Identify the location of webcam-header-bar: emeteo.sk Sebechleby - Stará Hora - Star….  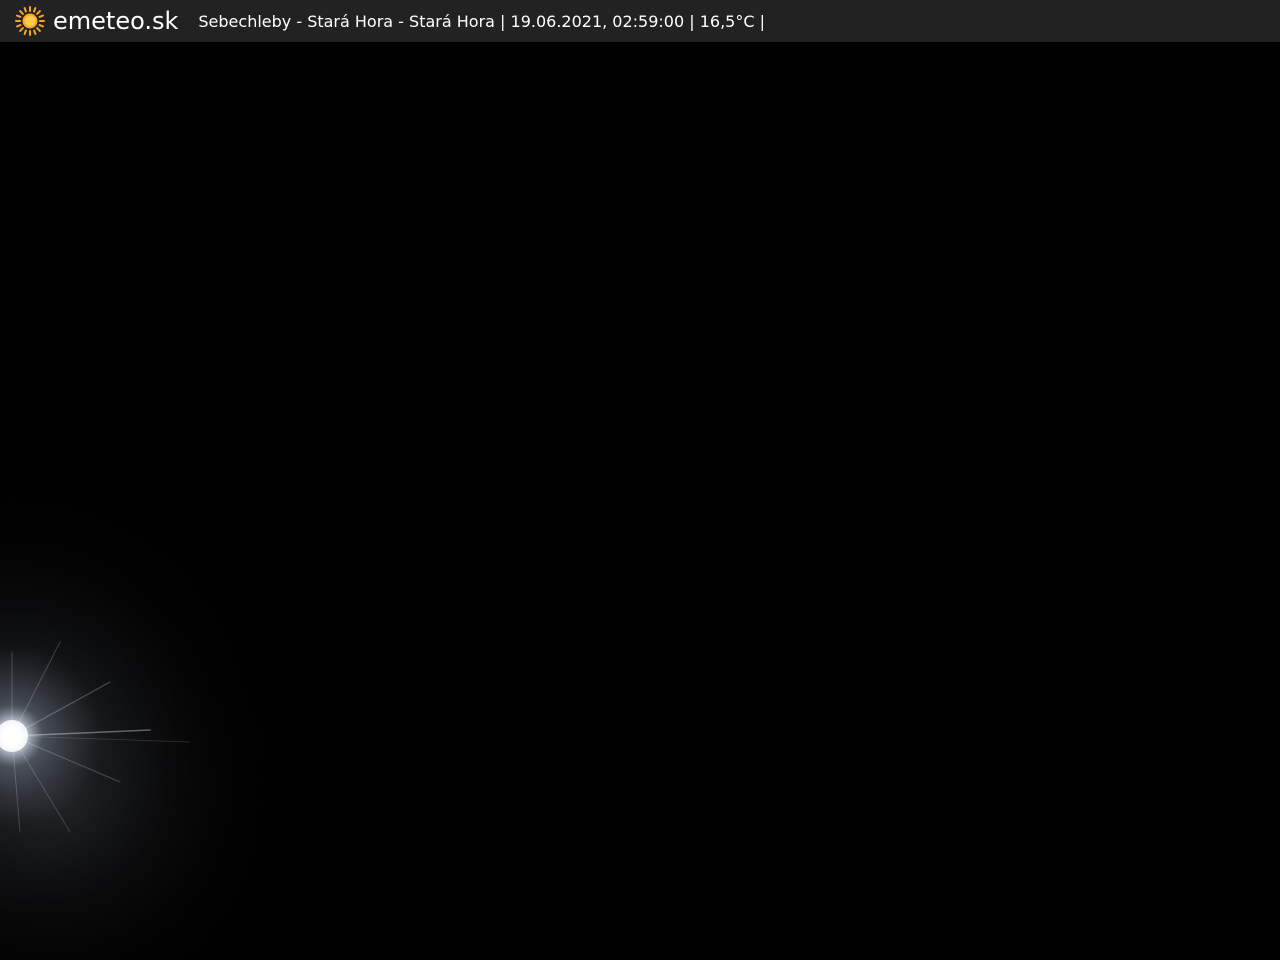
(640, 21).